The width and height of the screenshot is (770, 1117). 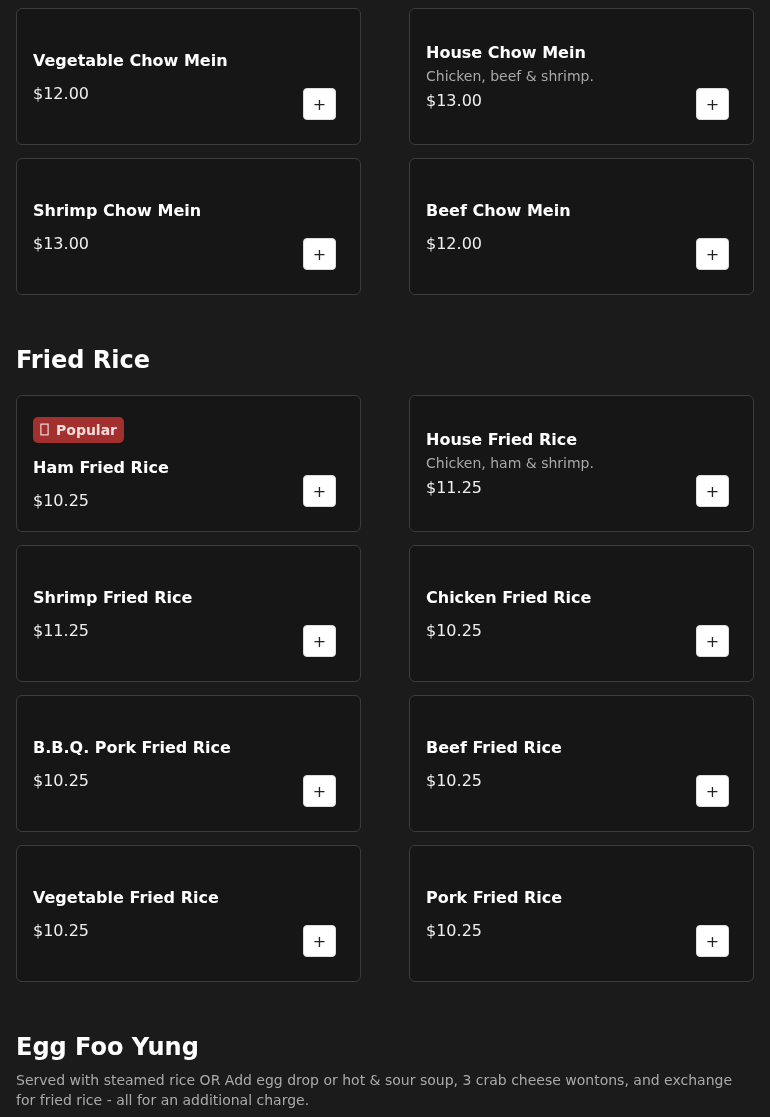 I want to click on item-name: Beef Chow Mein, so click(x=498, y=210).